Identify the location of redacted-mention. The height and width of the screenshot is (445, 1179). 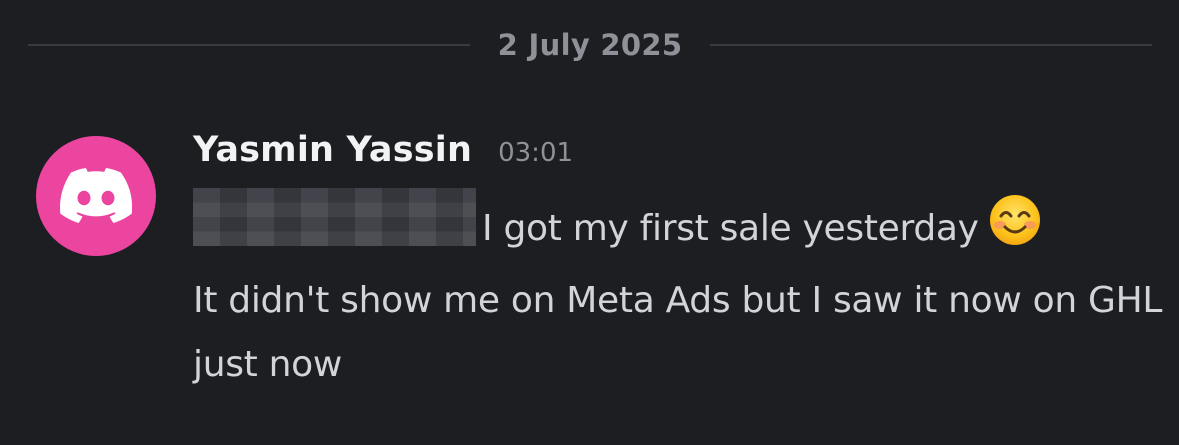
(334, 217).